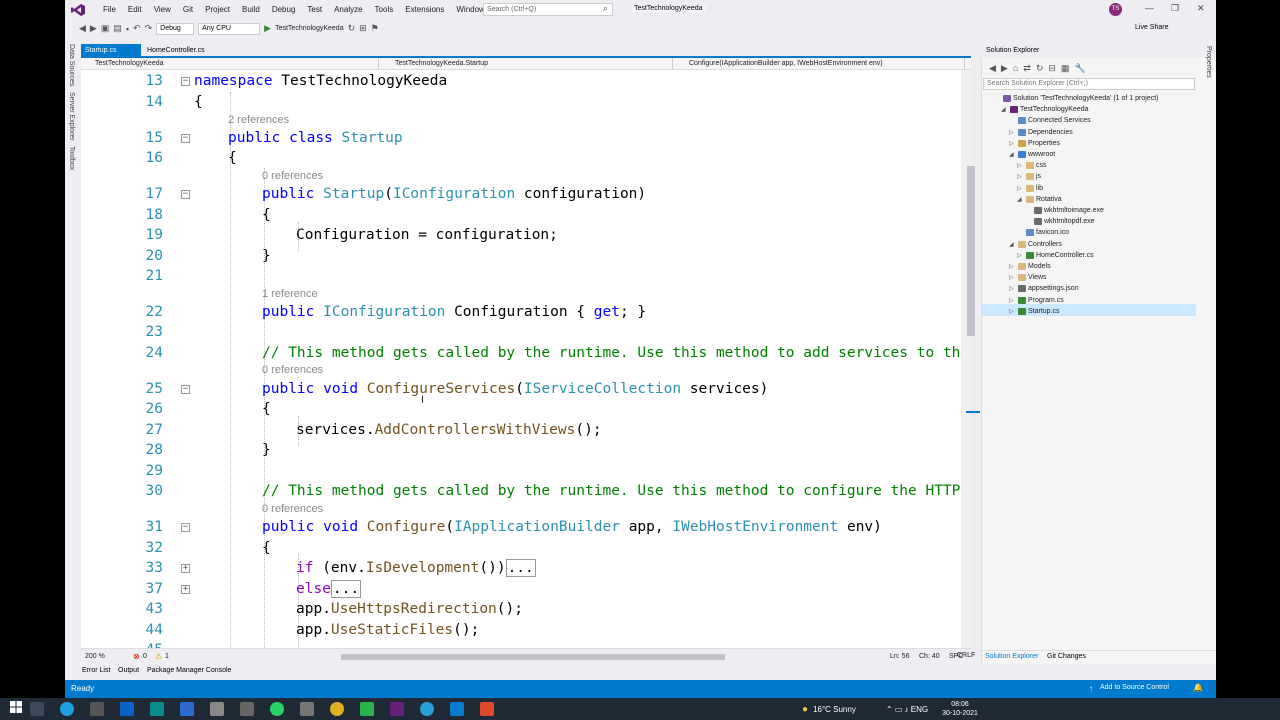 This screenshot has width=1280, height=720. What do you see at coordinates (230, 64) in the screenshot?
I see `project-dropdown: TestTechnologyKeeda` at bounding box center [230, 64].